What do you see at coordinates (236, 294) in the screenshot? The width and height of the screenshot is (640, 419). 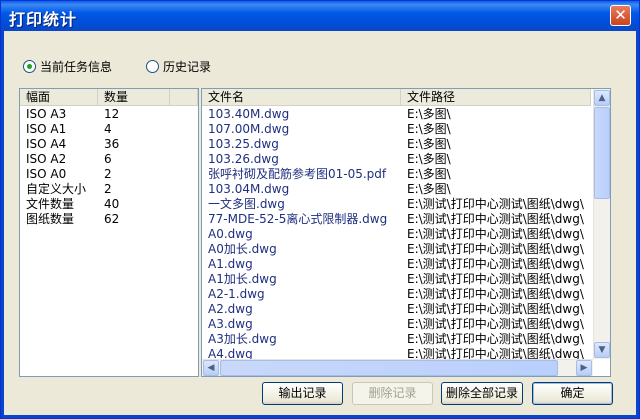 I see `file-cell-name: A2-1.dwg` at bounding box center [236, 294].